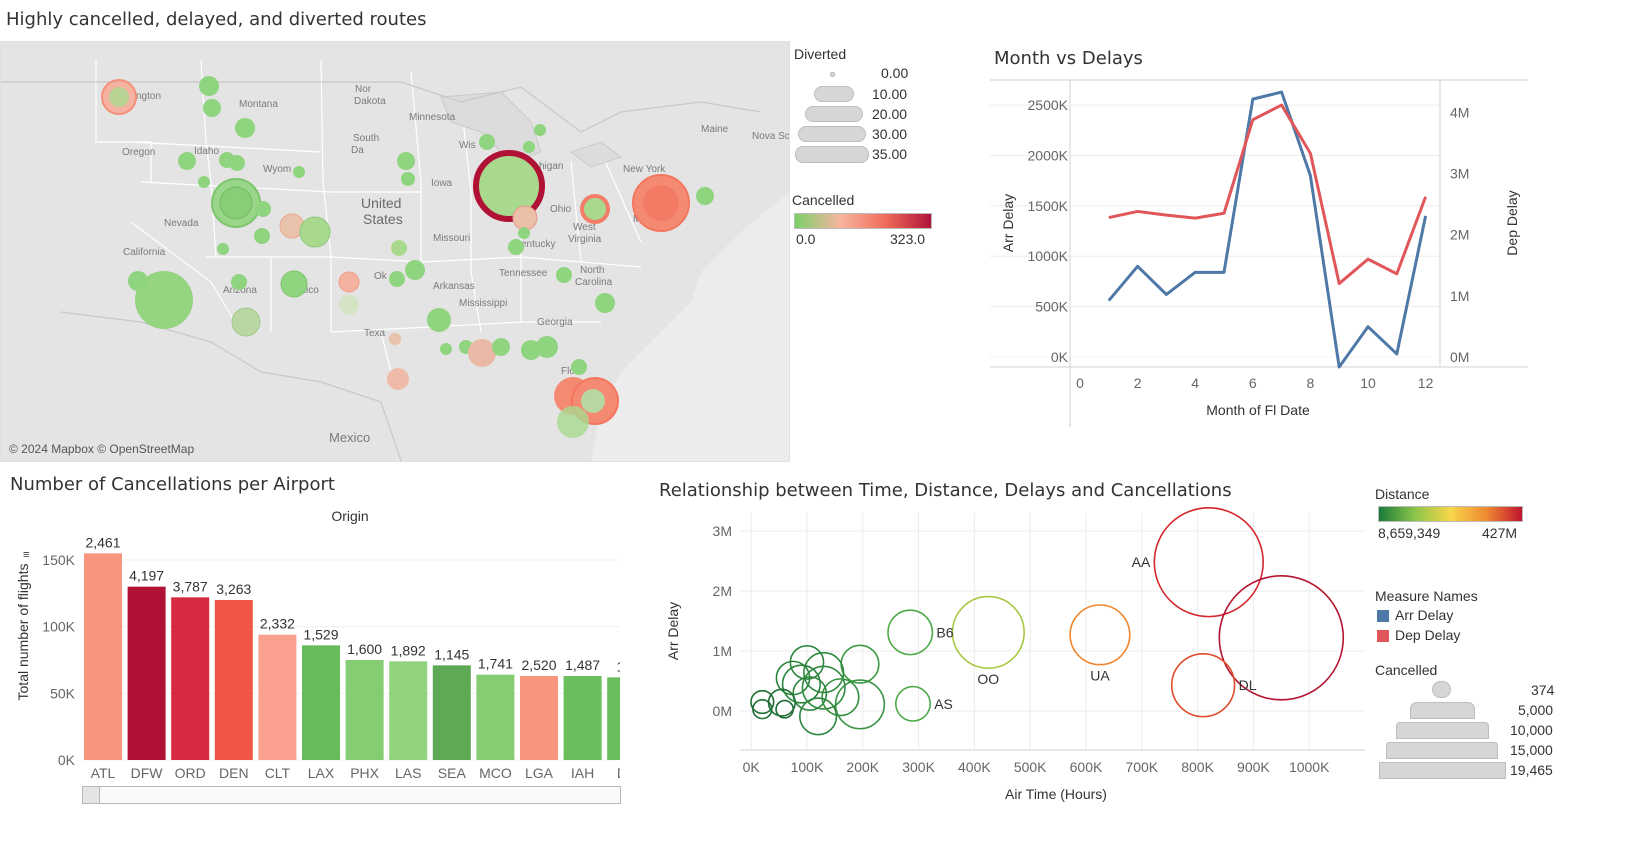 This screenshot has height=857, width=1628. Describe the element at coordinates (370, 101) in the screenshot. I see `label-north-dakota-b: Dakota` at that location.